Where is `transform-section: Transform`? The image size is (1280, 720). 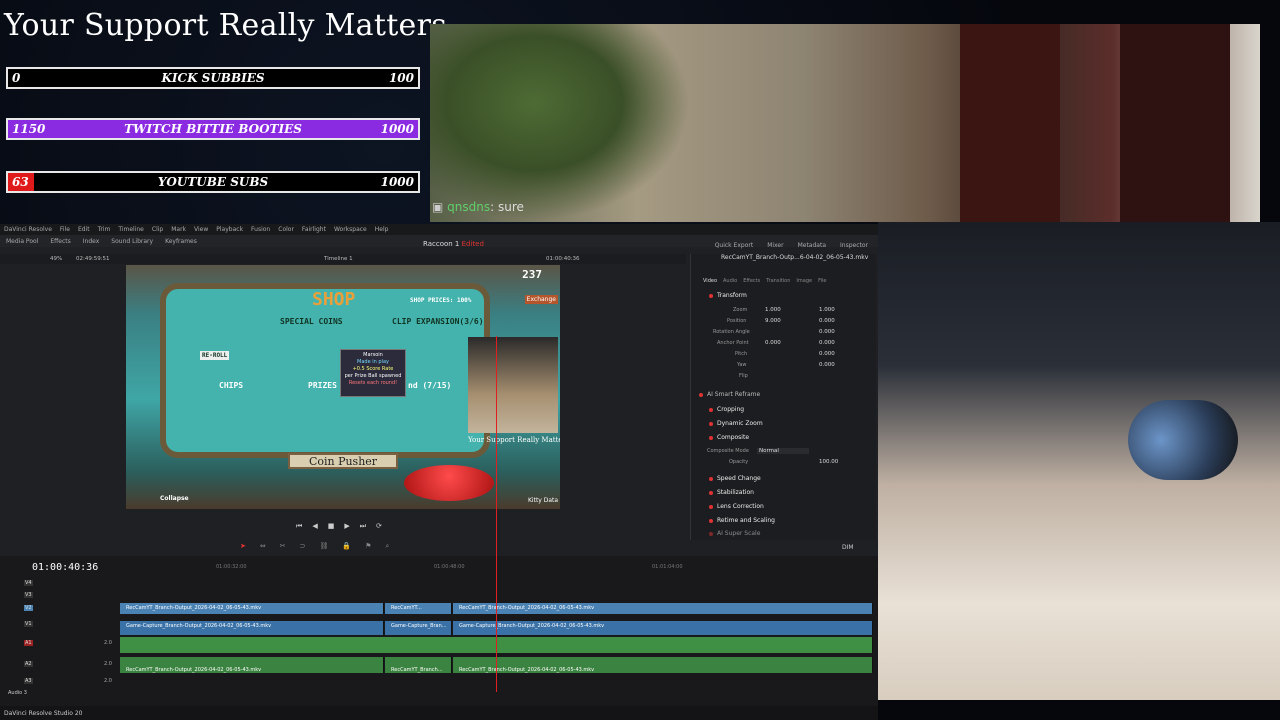
transform-section: Transform is located at coordinates (728, 295).